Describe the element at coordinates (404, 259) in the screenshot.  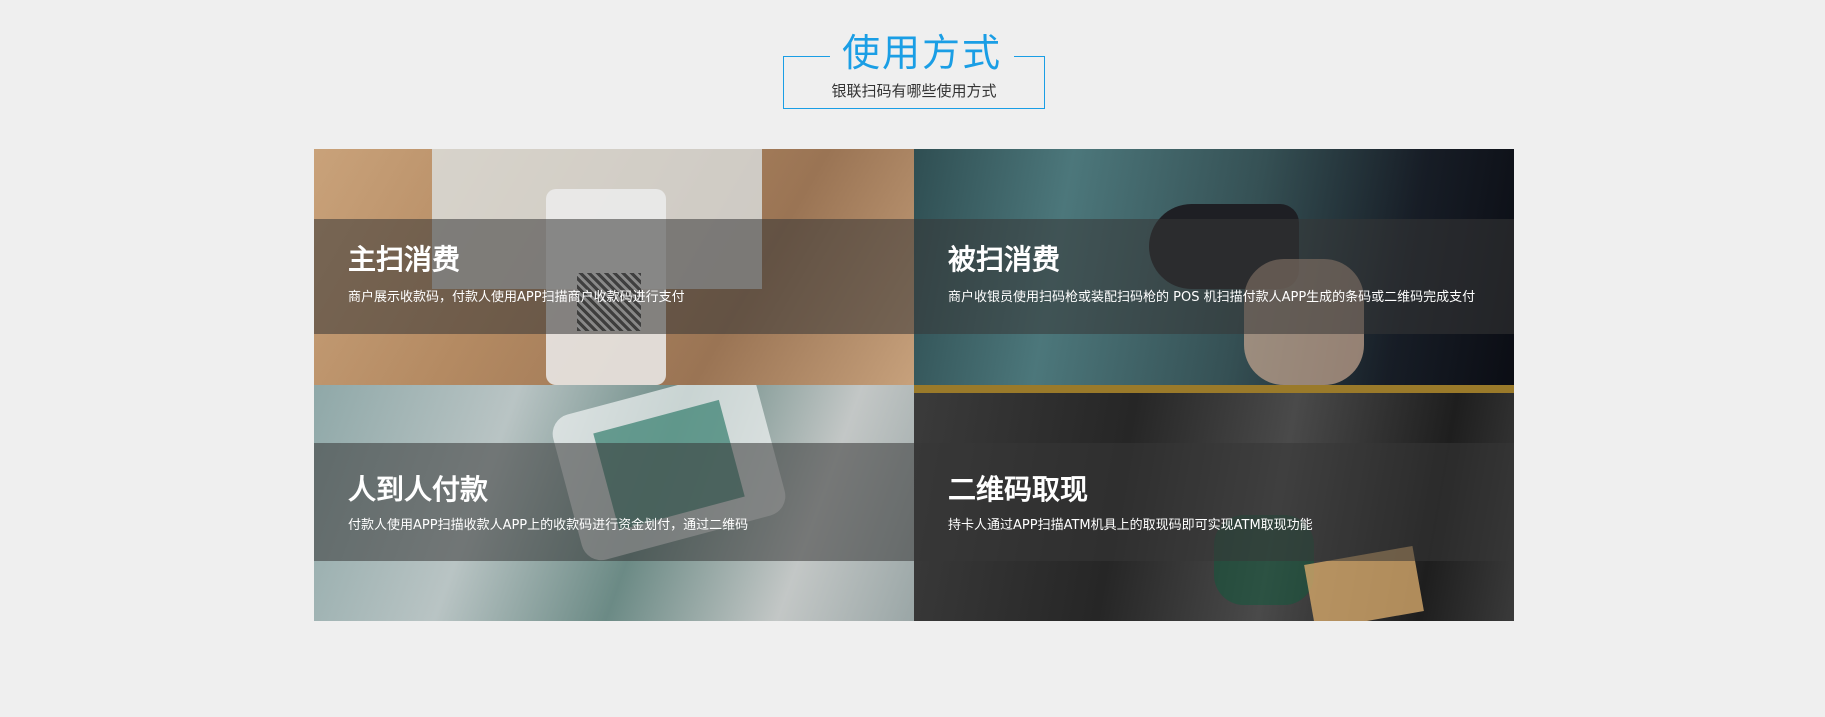
I see `card-title: 主扫消费` at that location.